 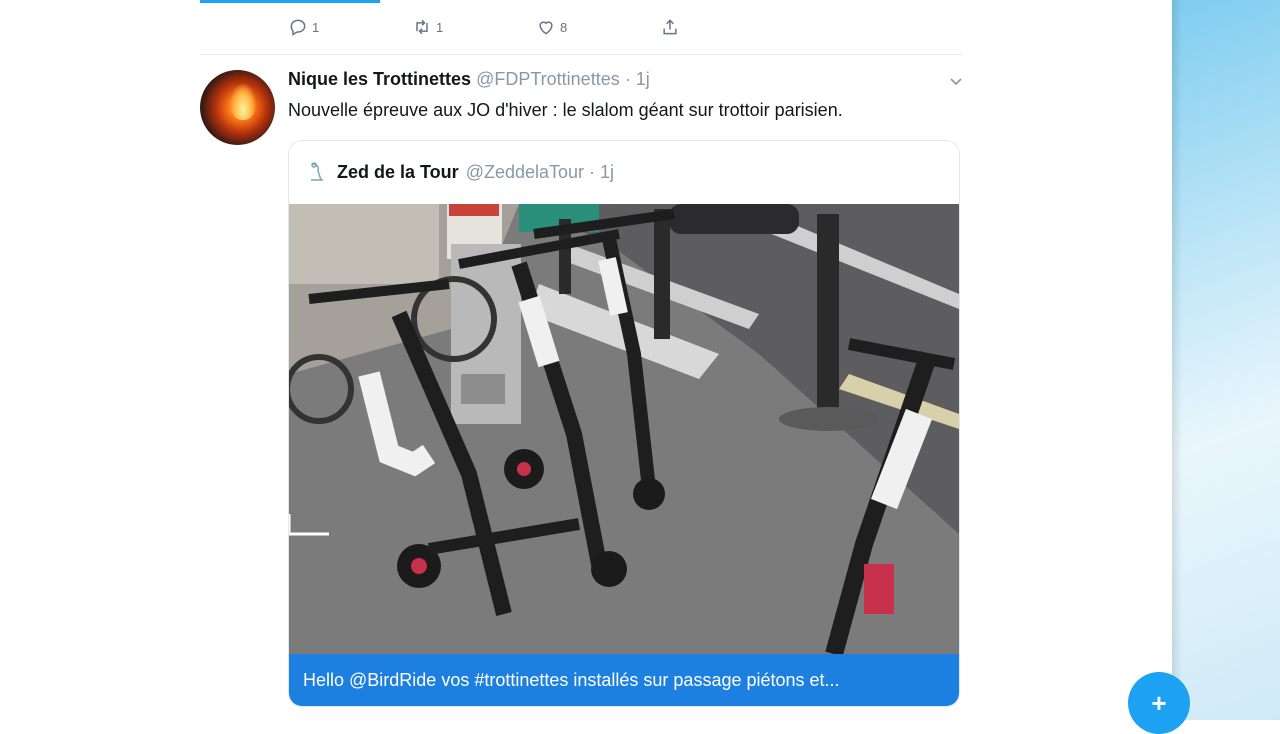 I want to click on quoted-author-handle: @ZeddelaTour, so click(x=525, y=172).